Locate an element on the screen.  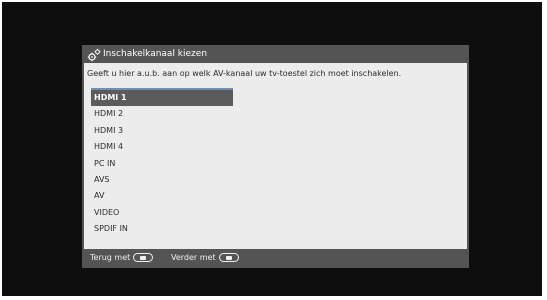
channel-item-pc-in: PC IN is located at coordinates (162, 164).